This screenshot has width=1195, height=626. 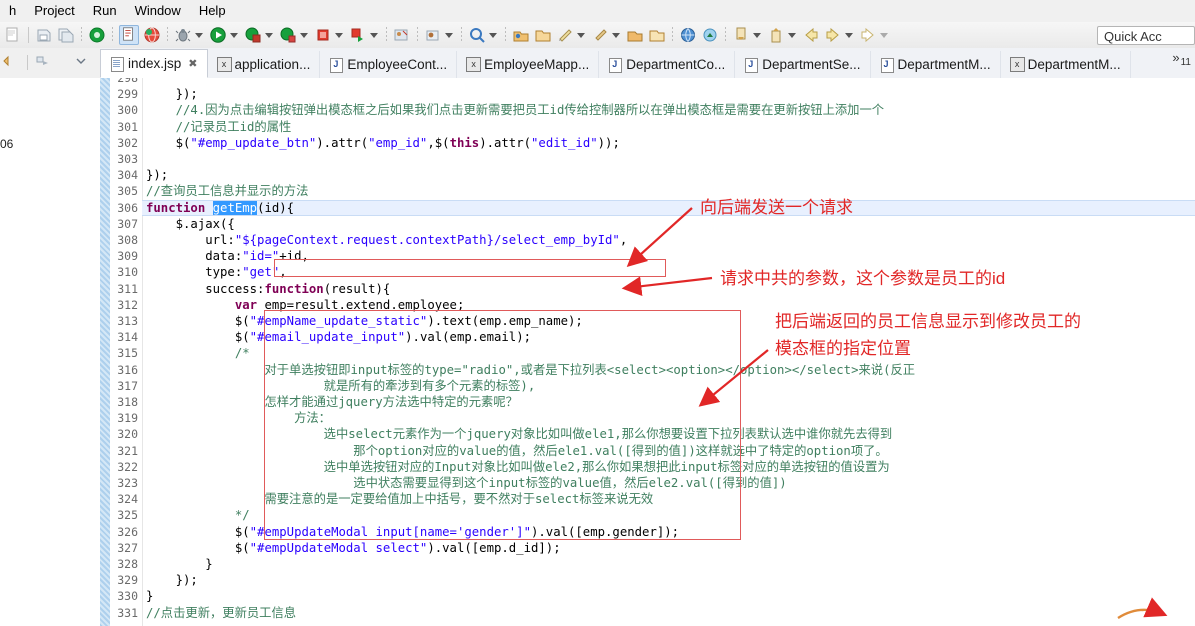 What do you see at coordinates (341, 385) in the screenshot?
I see `code-line: 就是所有的牽涉到有多个元素的标签),` at bounding box center [341, 385].